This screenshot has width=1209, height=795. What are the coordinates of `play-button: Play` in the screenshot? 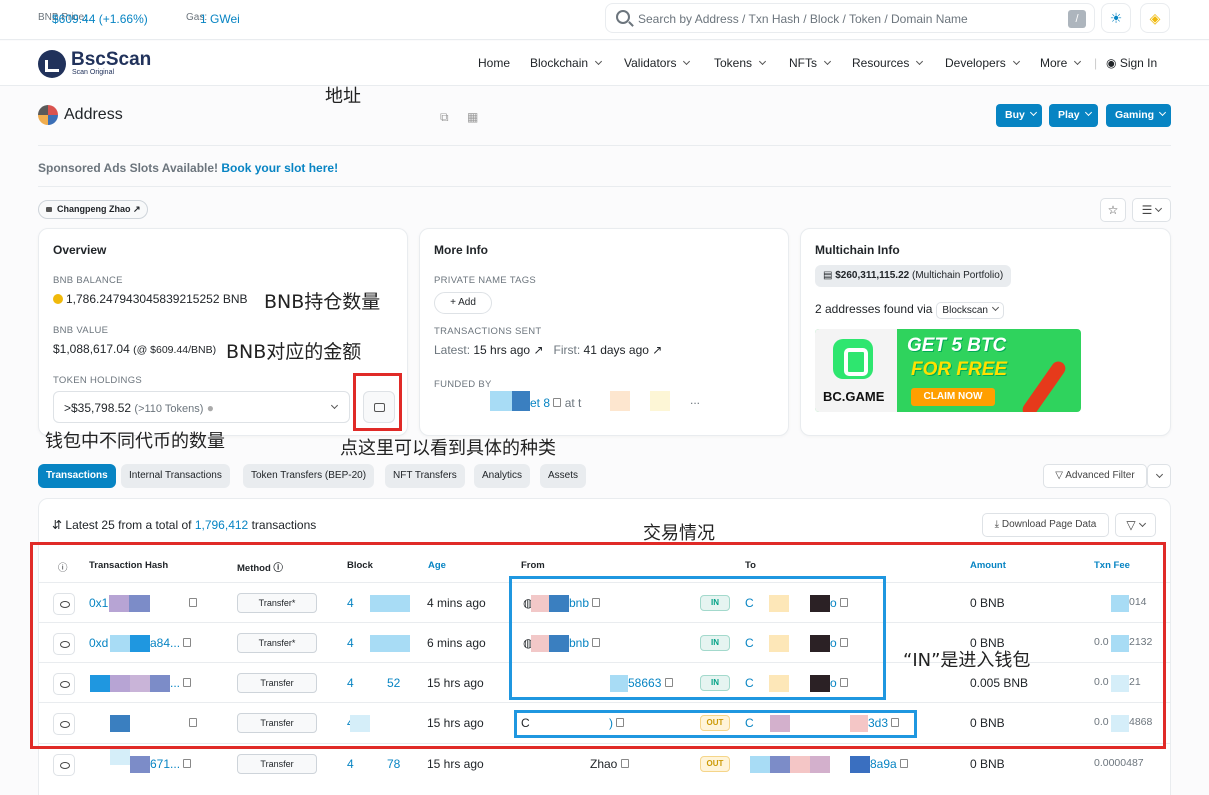 It's located at (1073, 115).